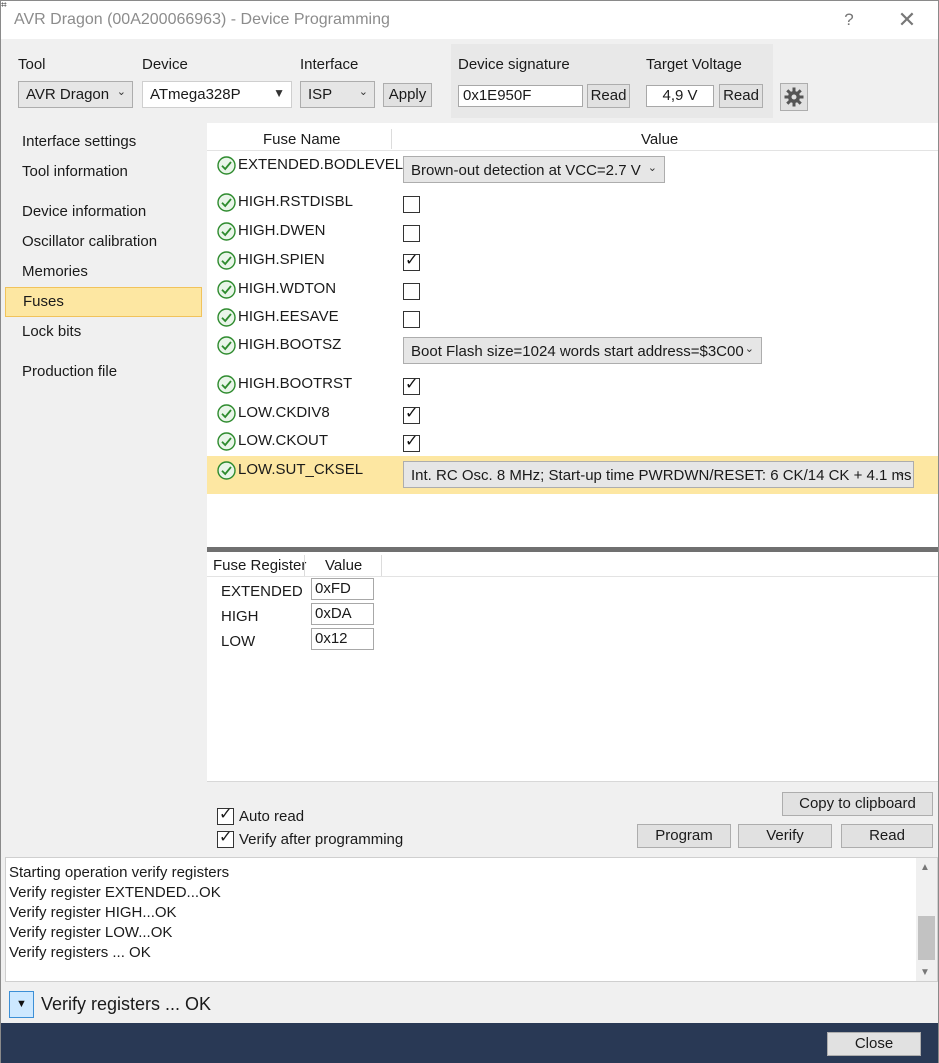  I want to click on signature-read-button: Read, so click(608, 96).